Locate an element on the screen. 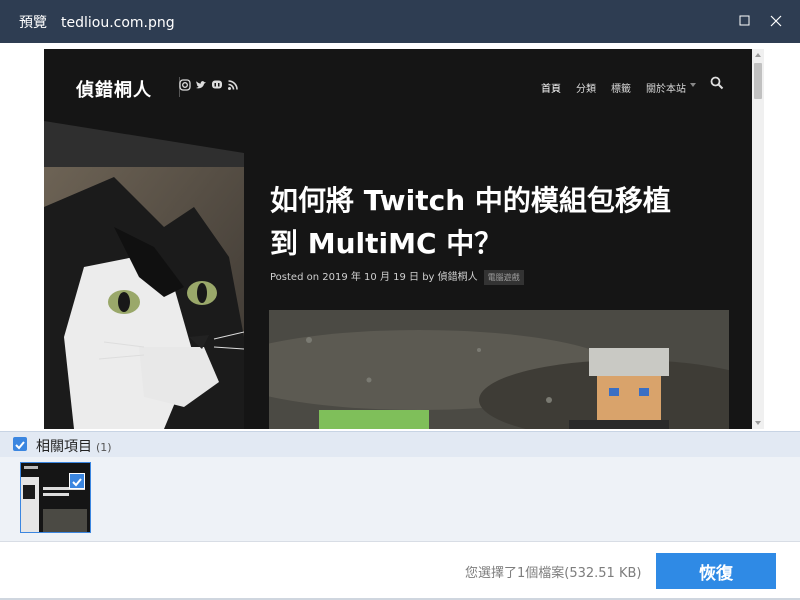  selection-status: 您選擇了1個檔案(532.51 KB) is located at coordinates (553, 573).